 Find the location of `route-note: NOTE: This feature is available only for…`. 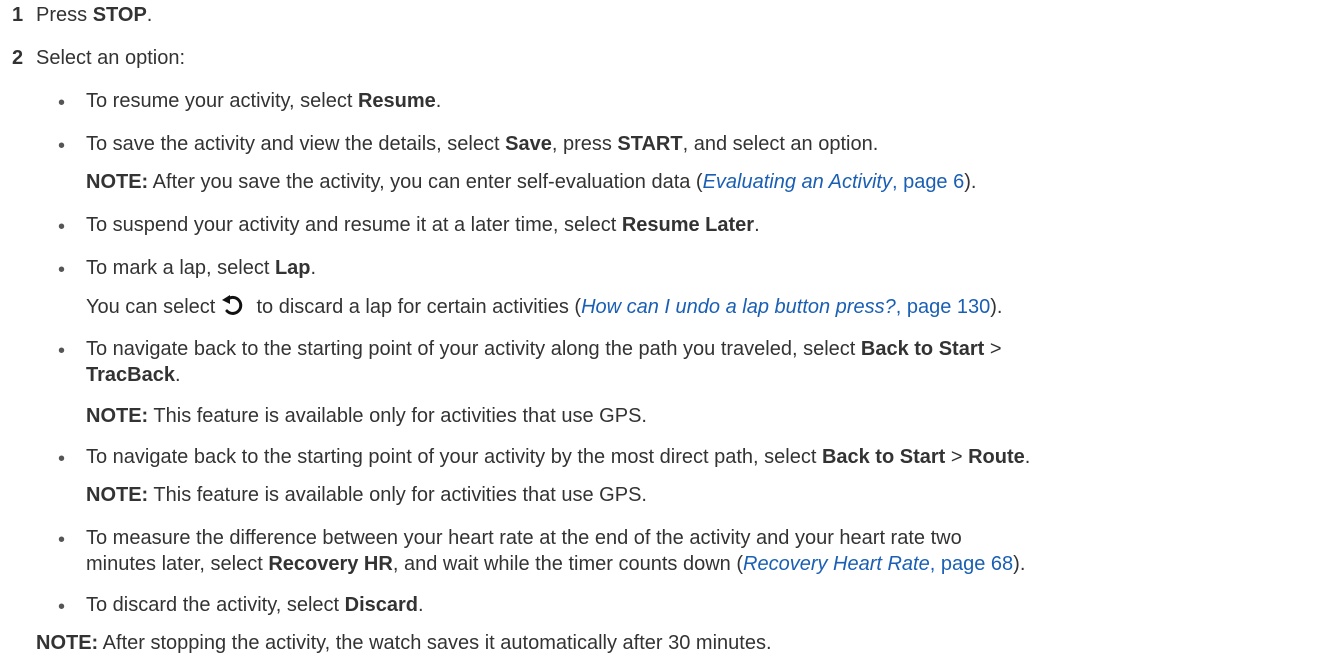

route-note: NOTE: This feature is available only for… is located at coordinates (366, 495).